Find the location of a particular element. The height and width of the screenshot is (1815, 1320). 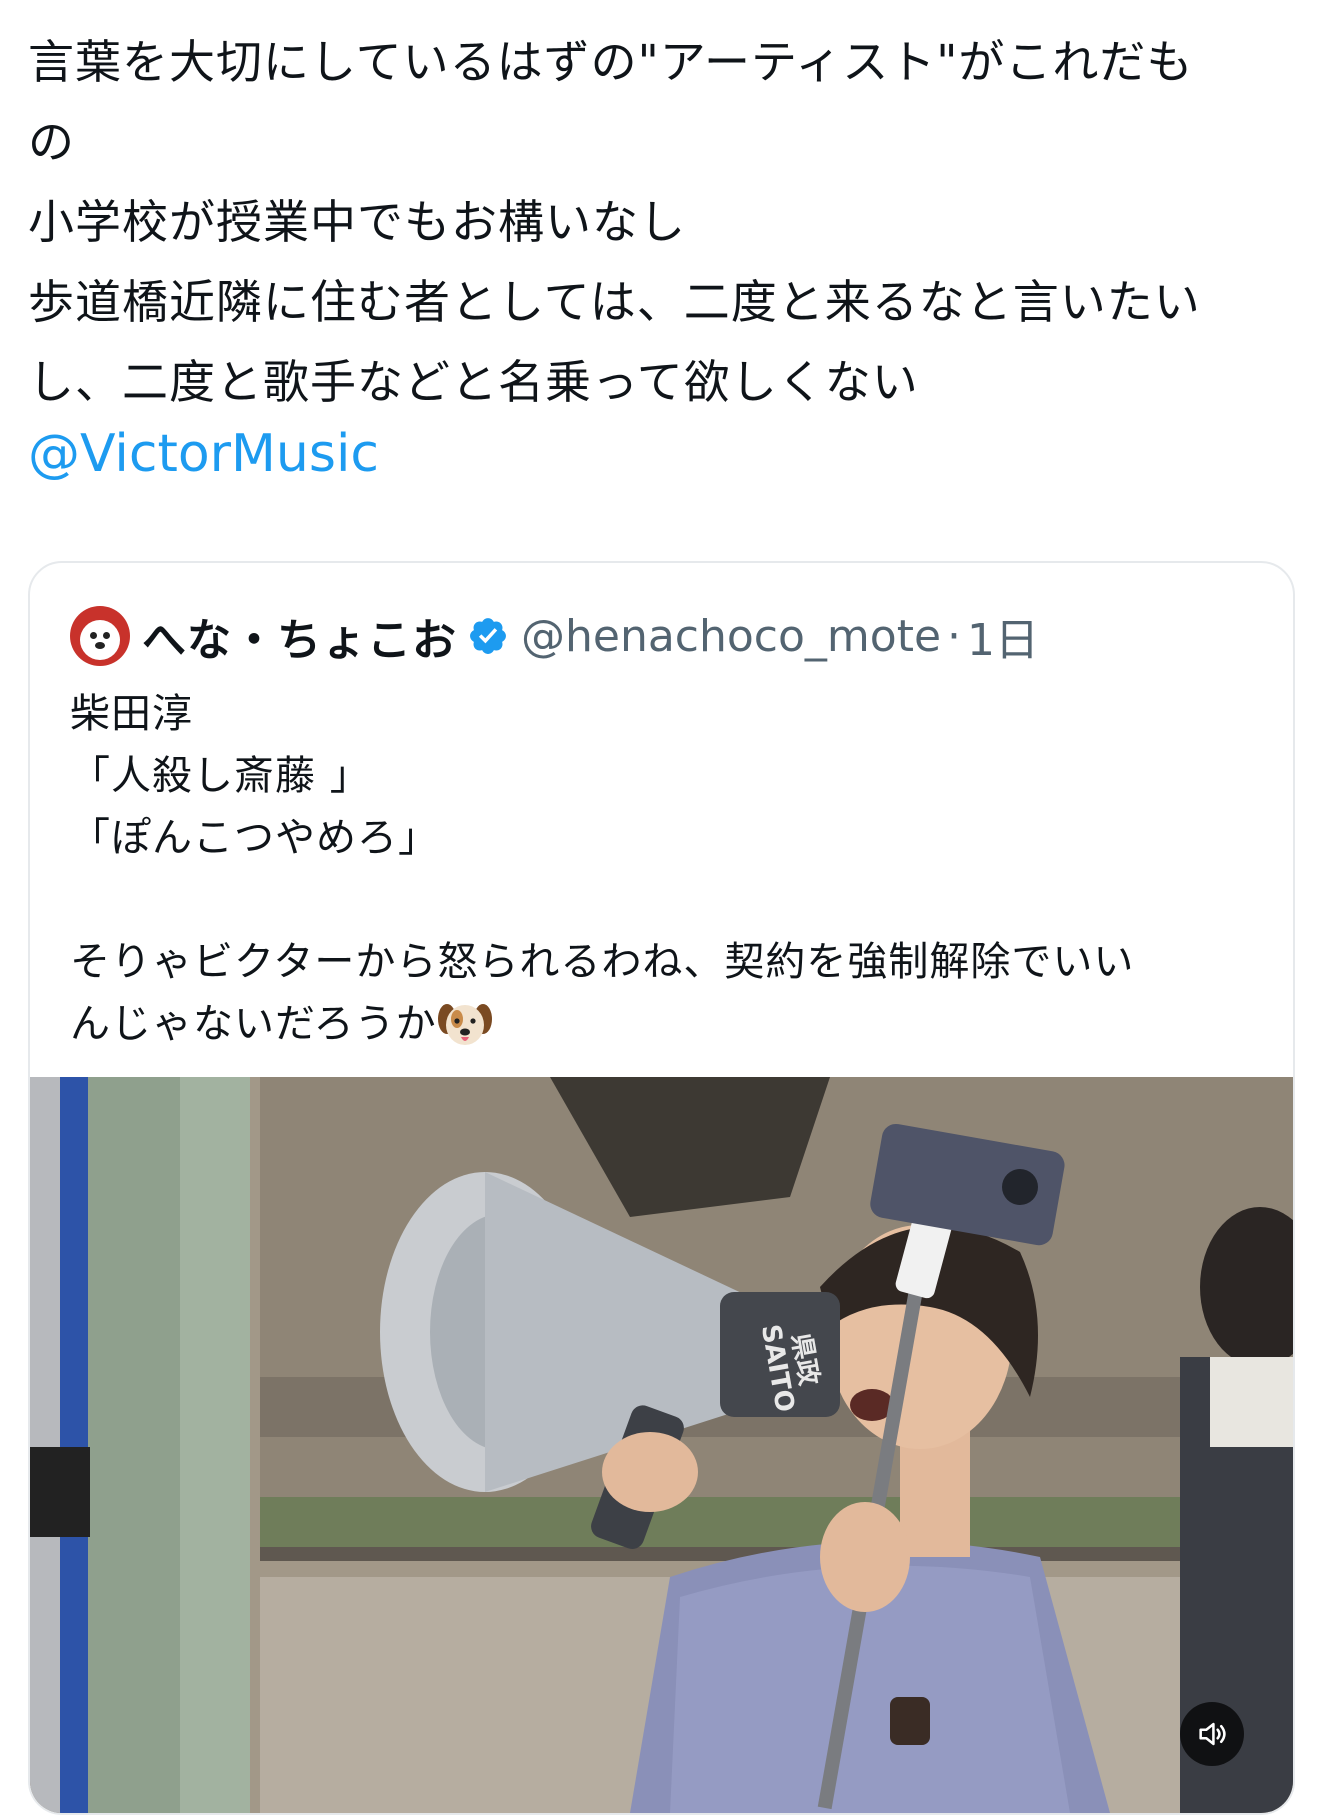

quoted-text-line: 「ぽんこつやめろ」 is located at coordinates (254, 838).